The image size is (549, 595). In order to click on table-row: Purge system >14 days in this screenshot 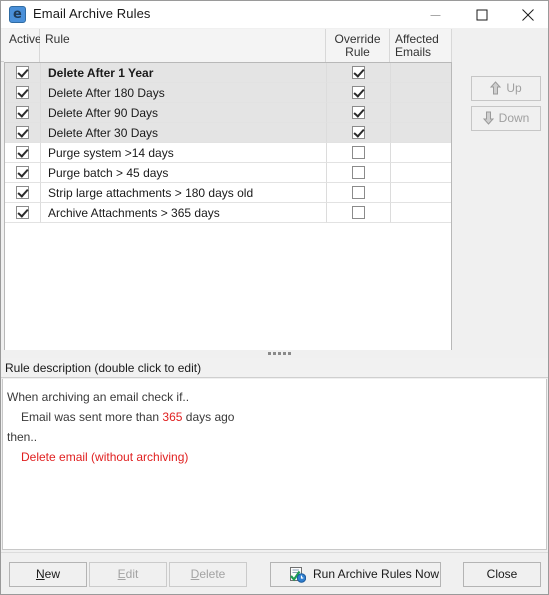, I will do `click(228, 153)`.